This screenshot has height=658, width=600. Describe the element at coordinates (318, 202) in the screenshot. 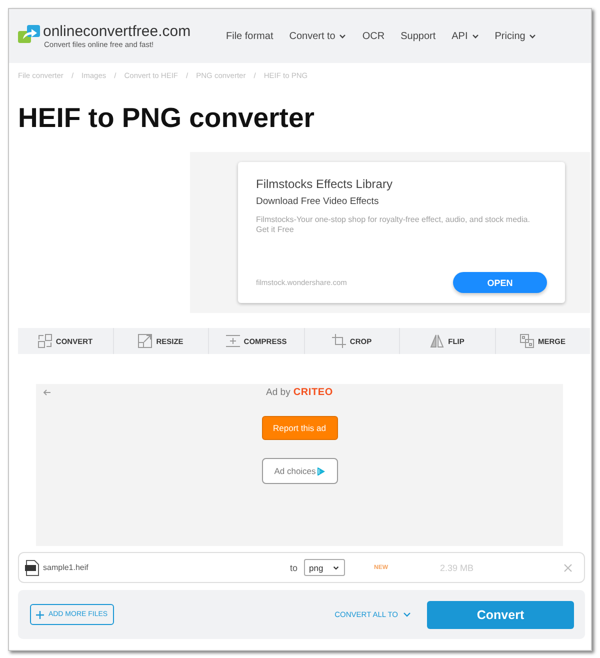

I see `ad-subheadline: Download Free Video Effects` at that location.